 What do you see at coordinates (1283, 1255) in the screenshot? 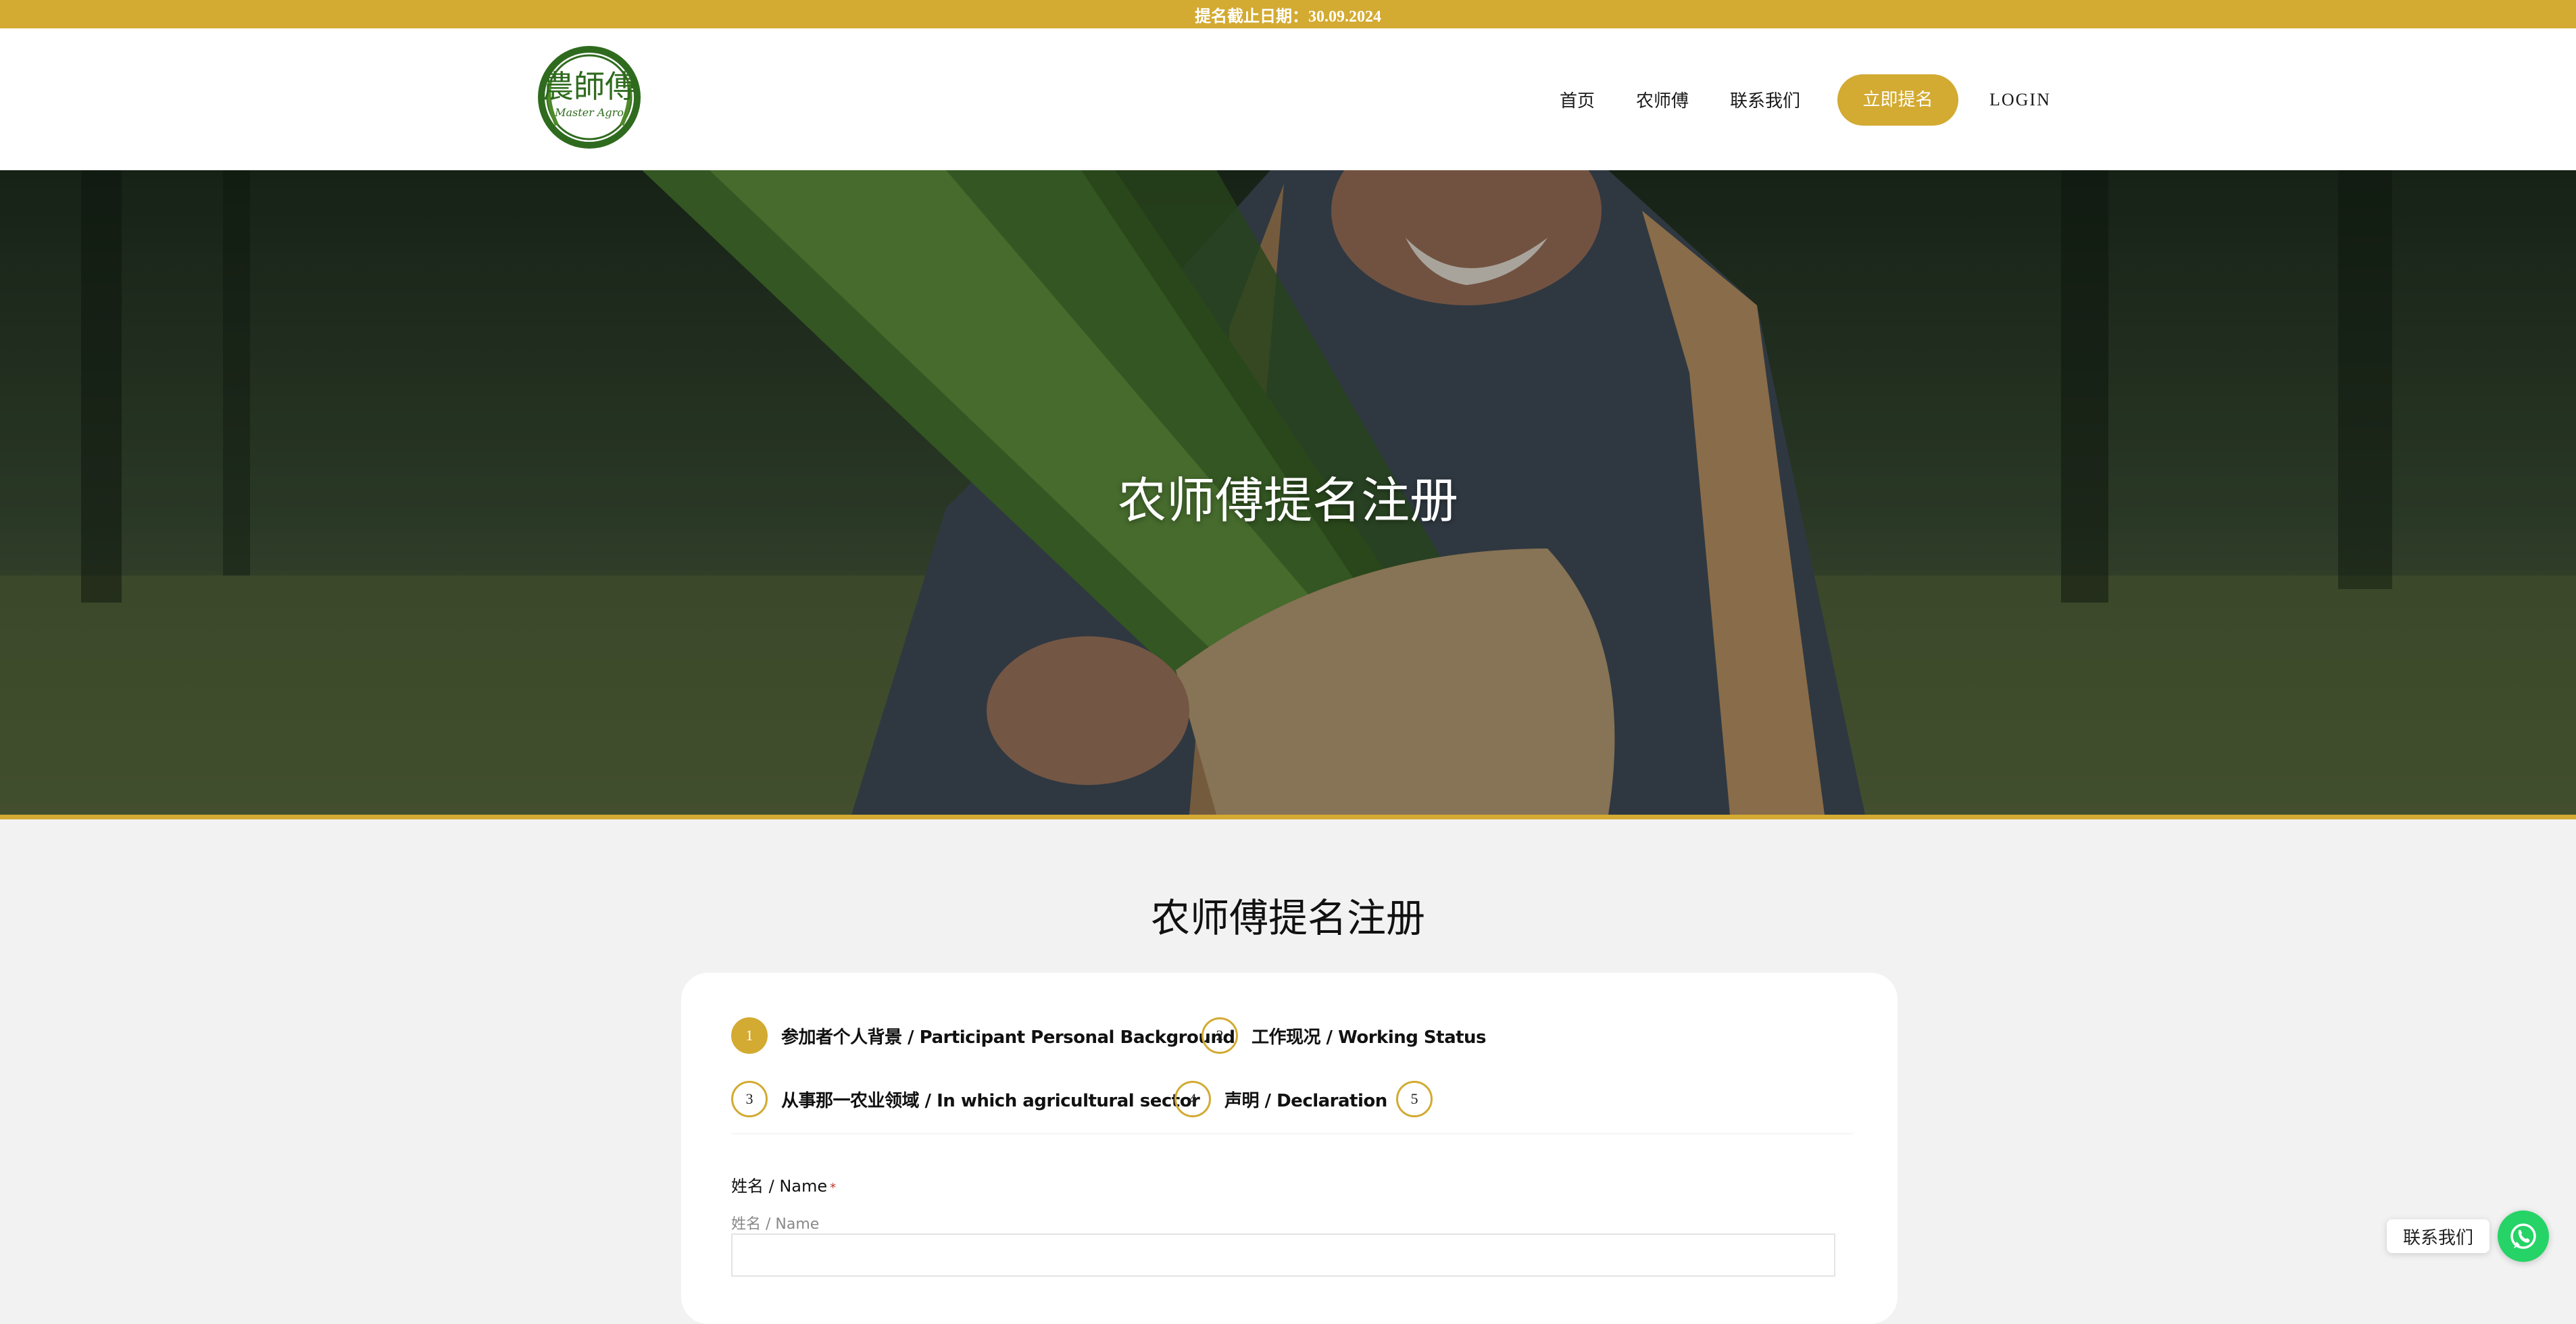
I see `name-input` at bounding box center [1283, 1255].